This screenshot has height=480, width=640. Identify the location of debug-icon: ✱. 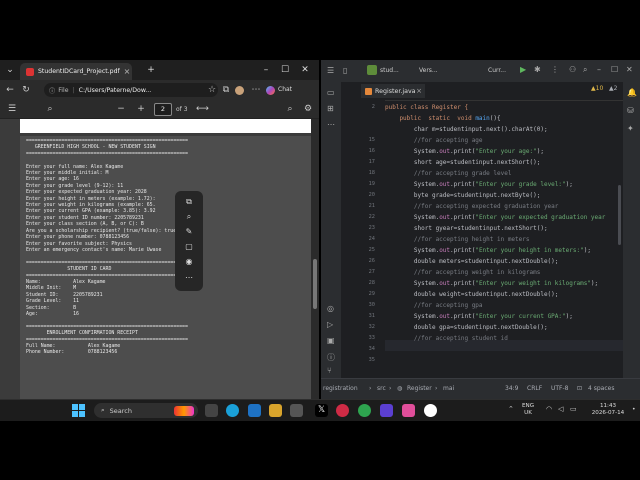
(537, 69).